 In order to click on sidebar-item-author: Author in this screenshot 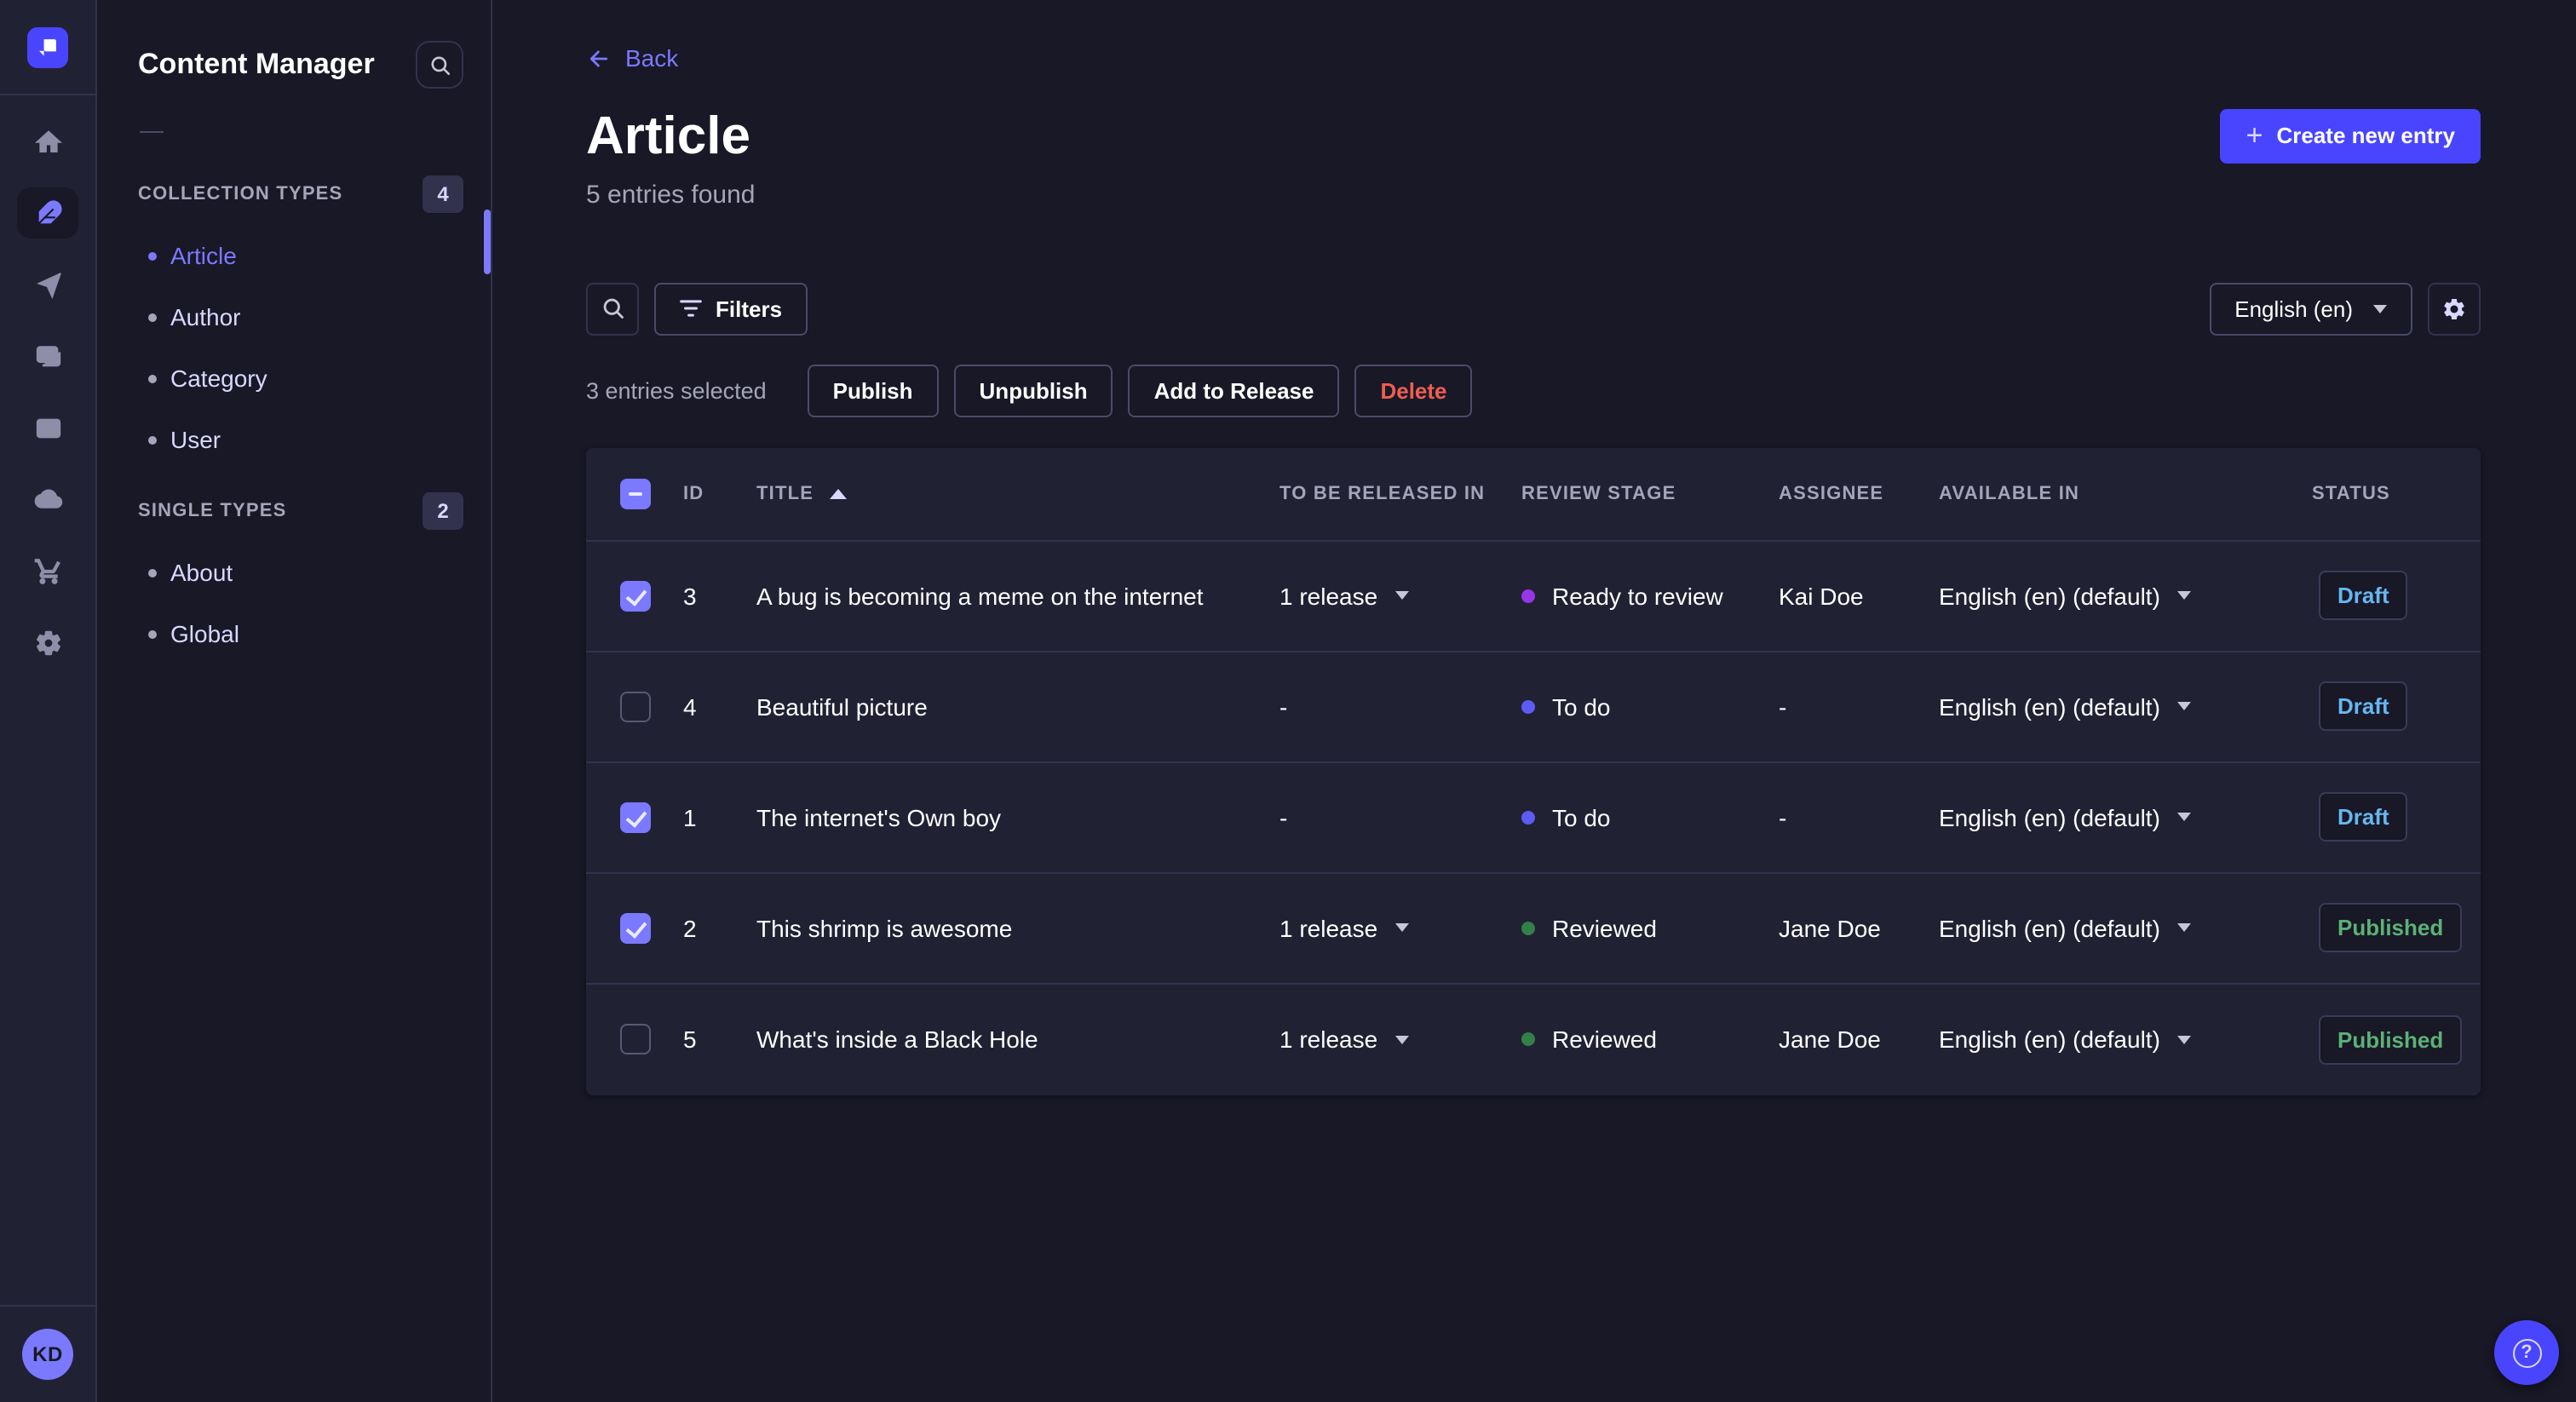, I will do `click(294, 317)`.